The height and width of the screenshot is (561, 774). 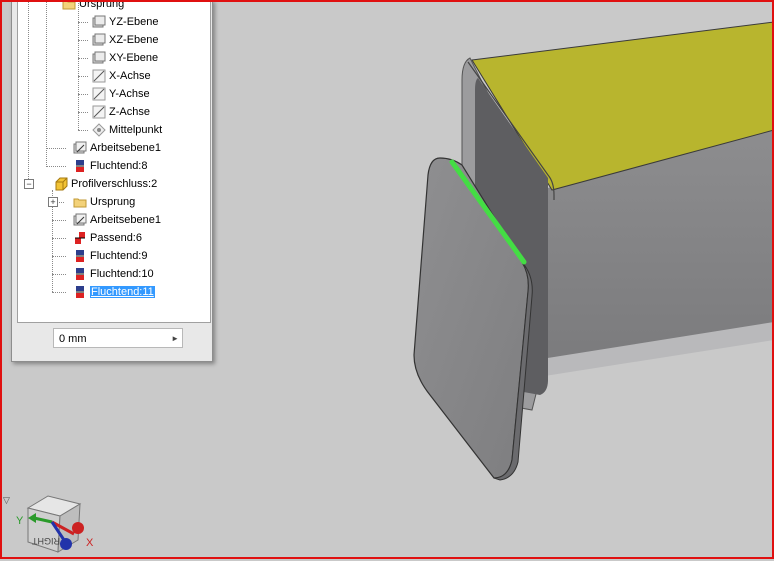 I want to click on tree-item-profilverschluss-2: Profilverschluss:2, so click(x=105, y=184).